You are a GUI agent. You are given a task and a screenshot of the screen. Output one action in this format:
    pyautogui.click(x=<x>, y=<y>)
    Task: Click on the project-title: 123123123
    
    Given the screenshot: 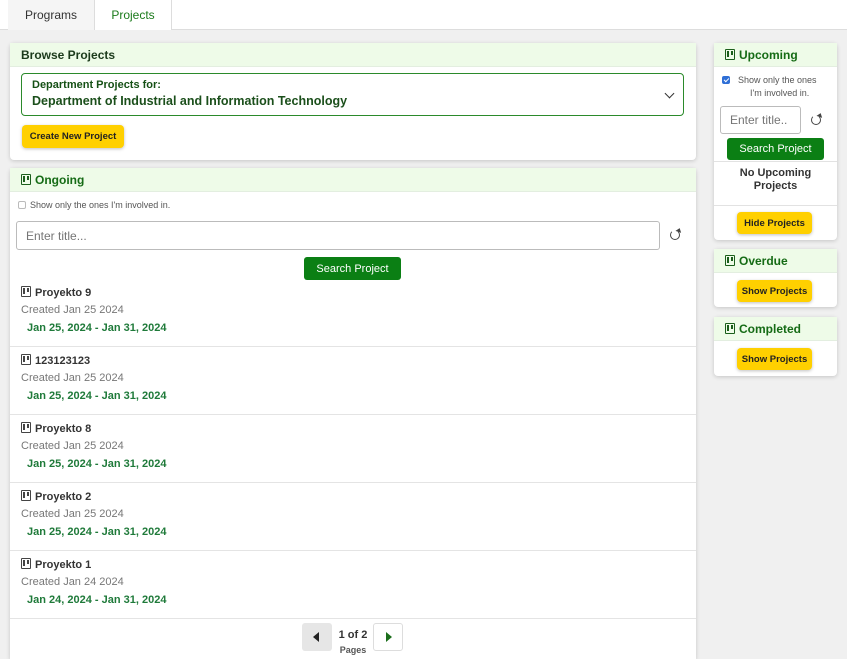 What is the action you would take?
    pyautogui.click(x=55, y=360)
    